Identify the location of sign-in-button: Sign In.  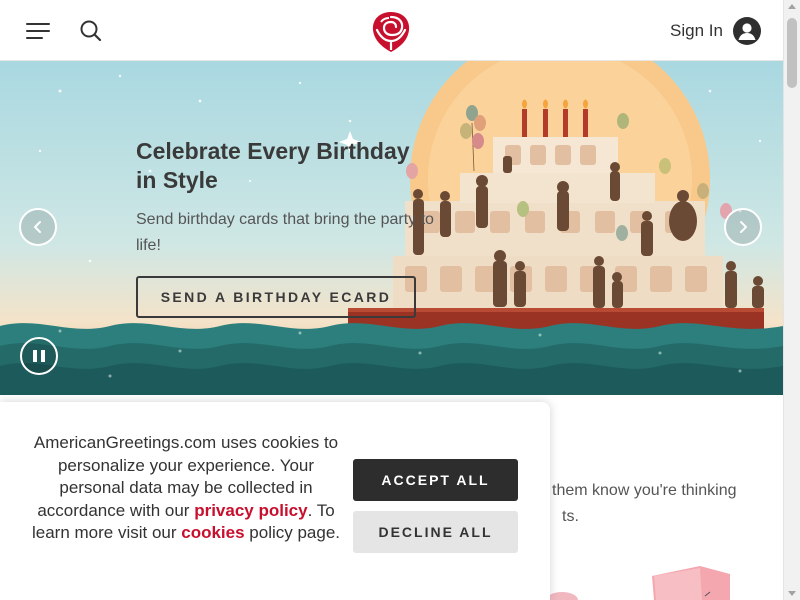
(715, 31).